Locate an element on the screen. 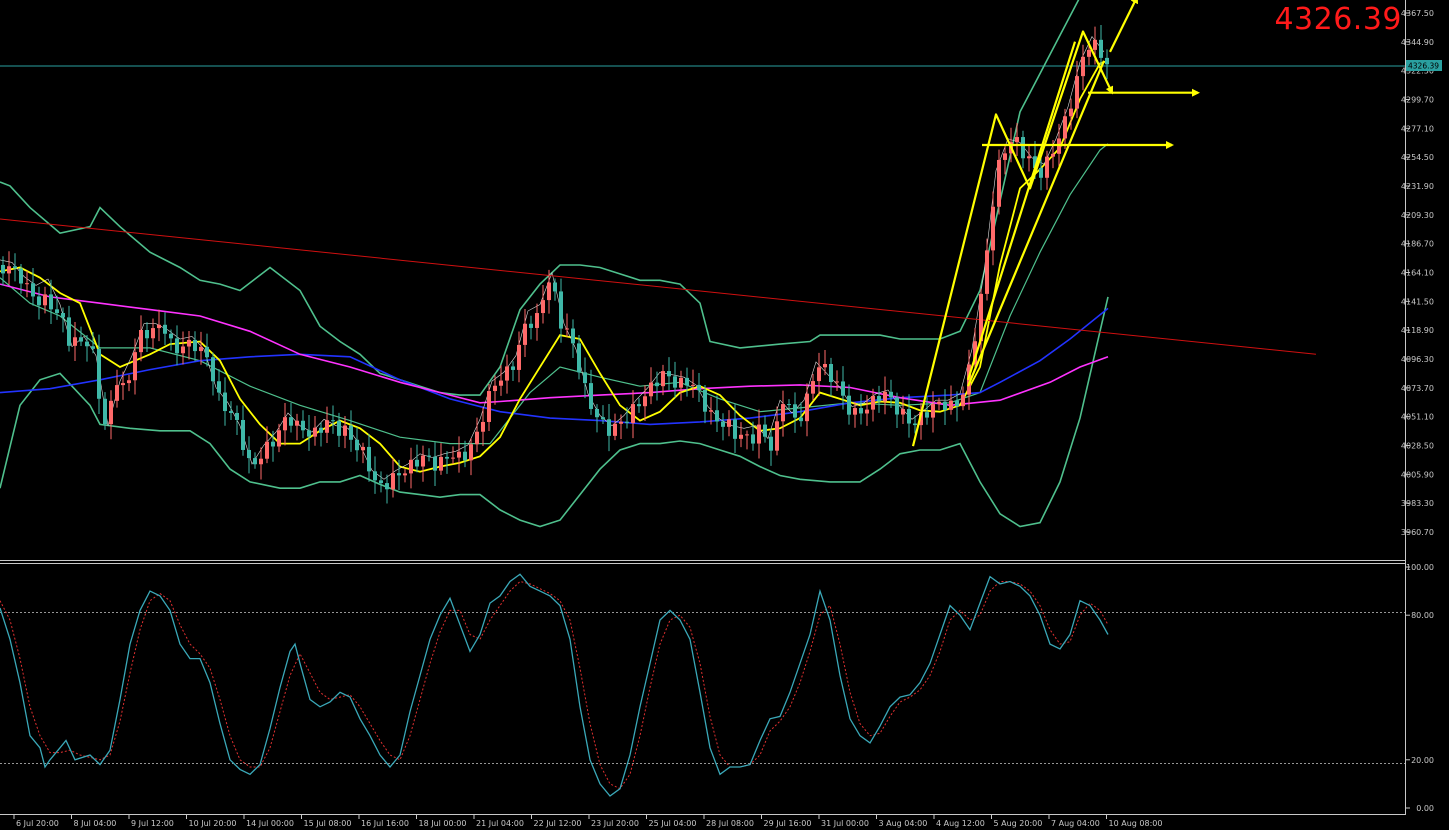 This screenshot has height=830, width=1449. price-axis-label: 4186.70 is located at coordinates (1417, 244).